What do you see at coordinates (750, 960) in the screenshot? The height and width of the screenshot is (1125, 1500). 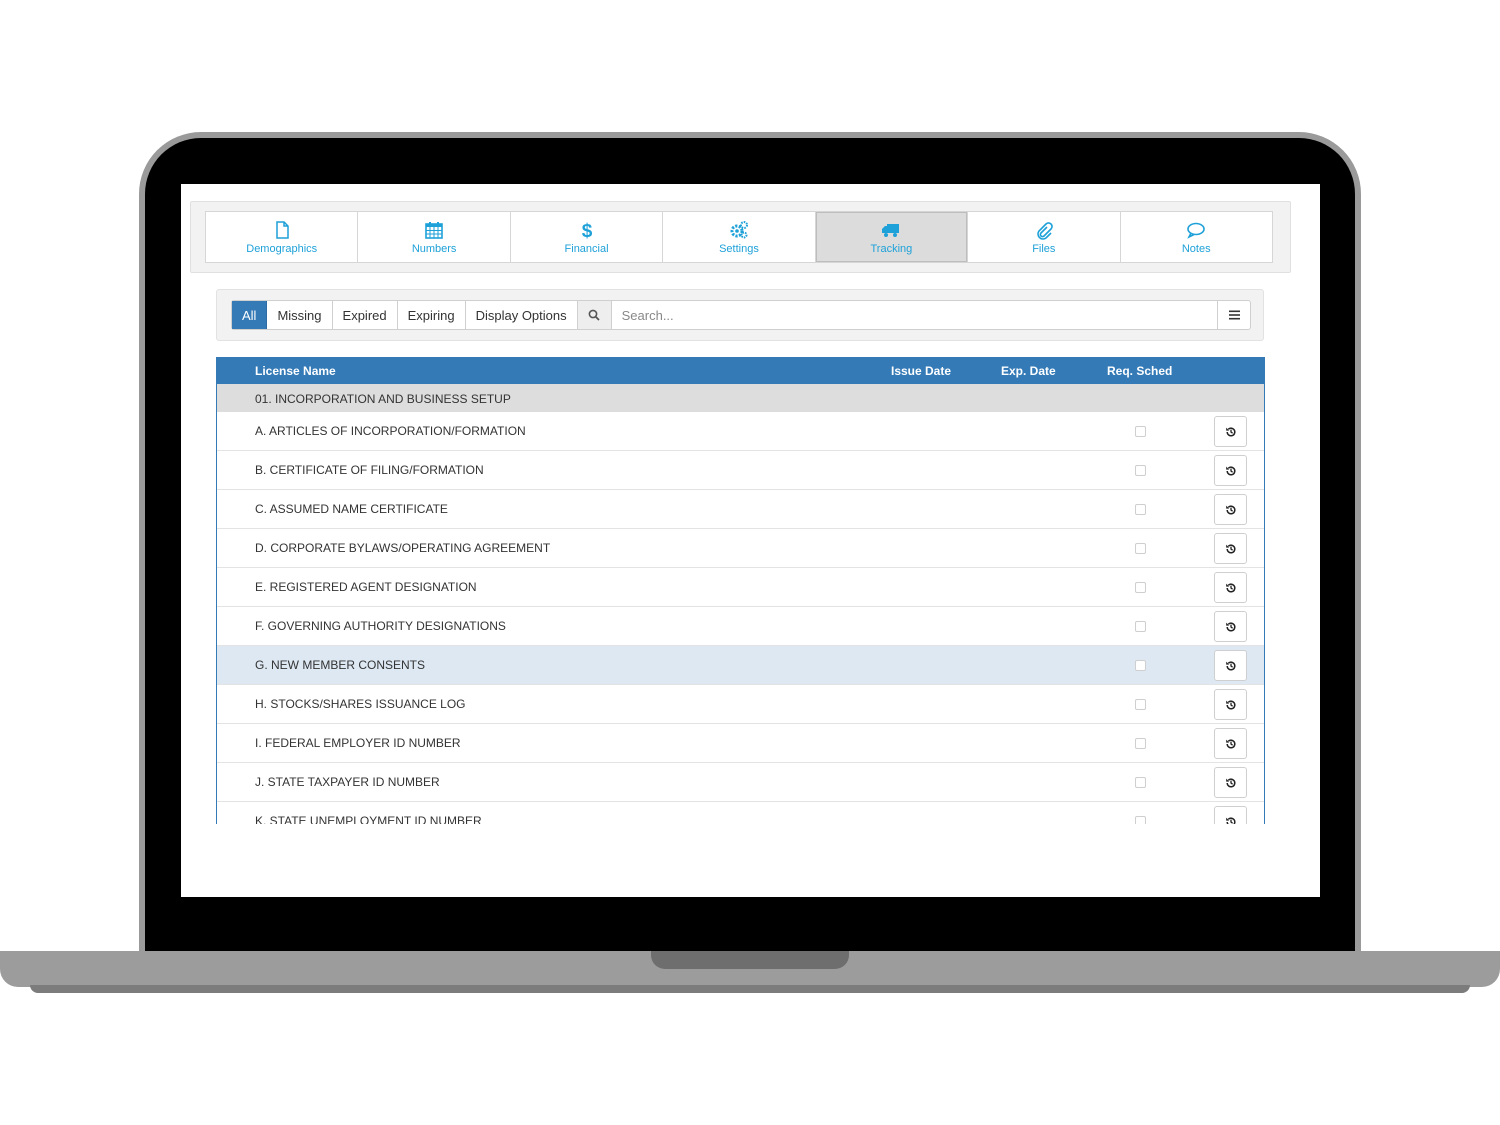 I see `laptop-notch` at bounding box center [750, 960].